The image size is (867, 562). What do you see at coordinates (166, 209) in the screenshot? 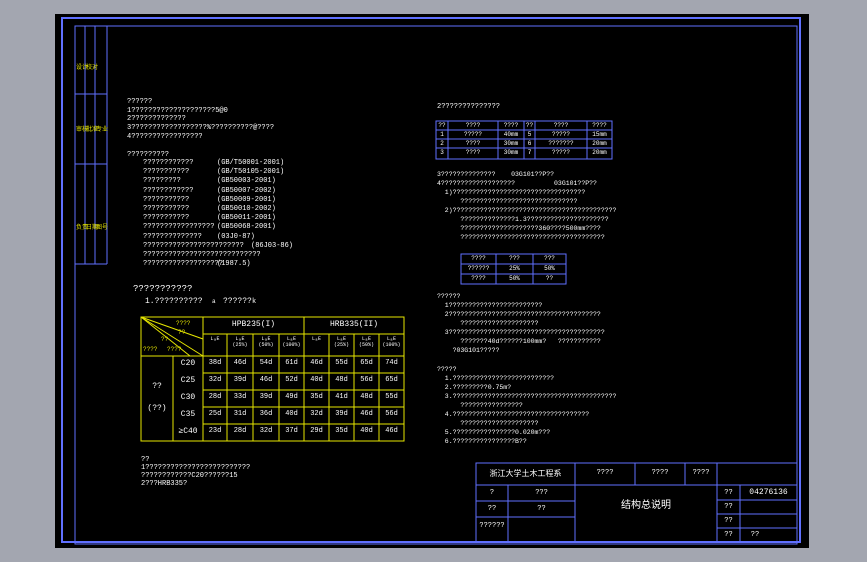
I see `standard-name-5: ???????????` at bounding box center [166, 209].